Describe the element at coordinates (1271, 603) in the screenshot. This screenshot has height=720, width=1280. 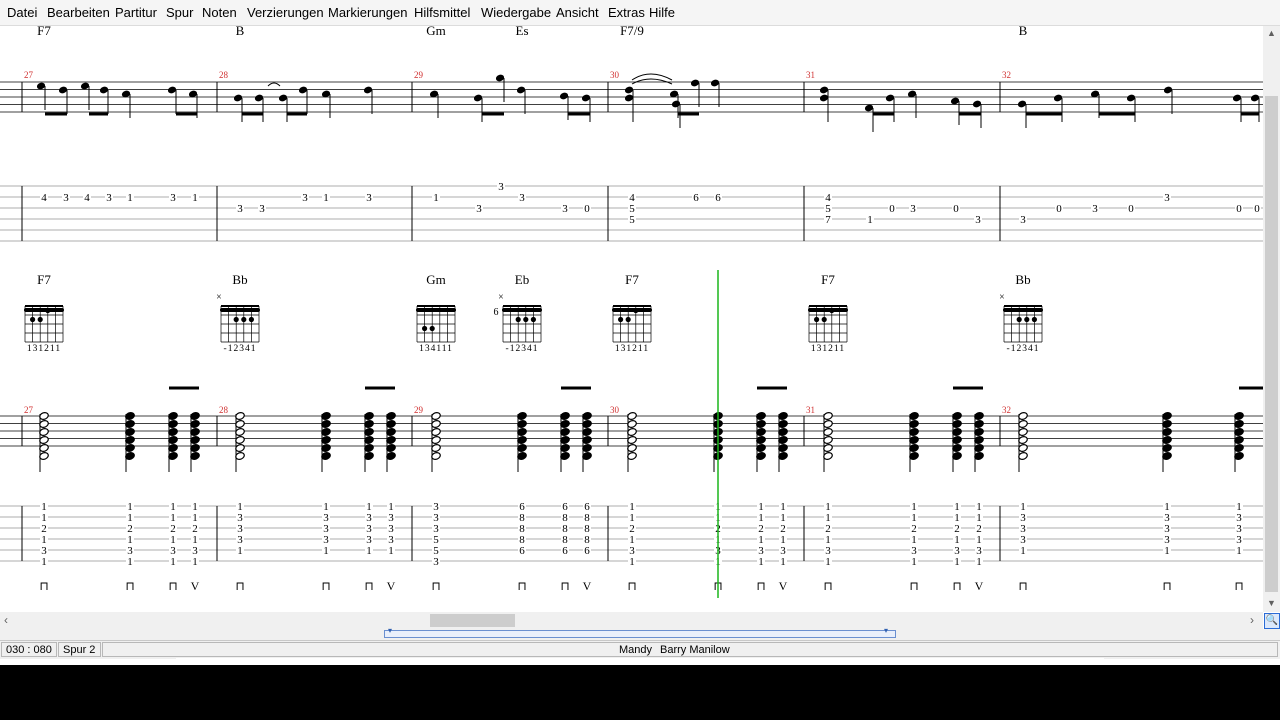
I see `scroll-down-icon: ▼` at that location.